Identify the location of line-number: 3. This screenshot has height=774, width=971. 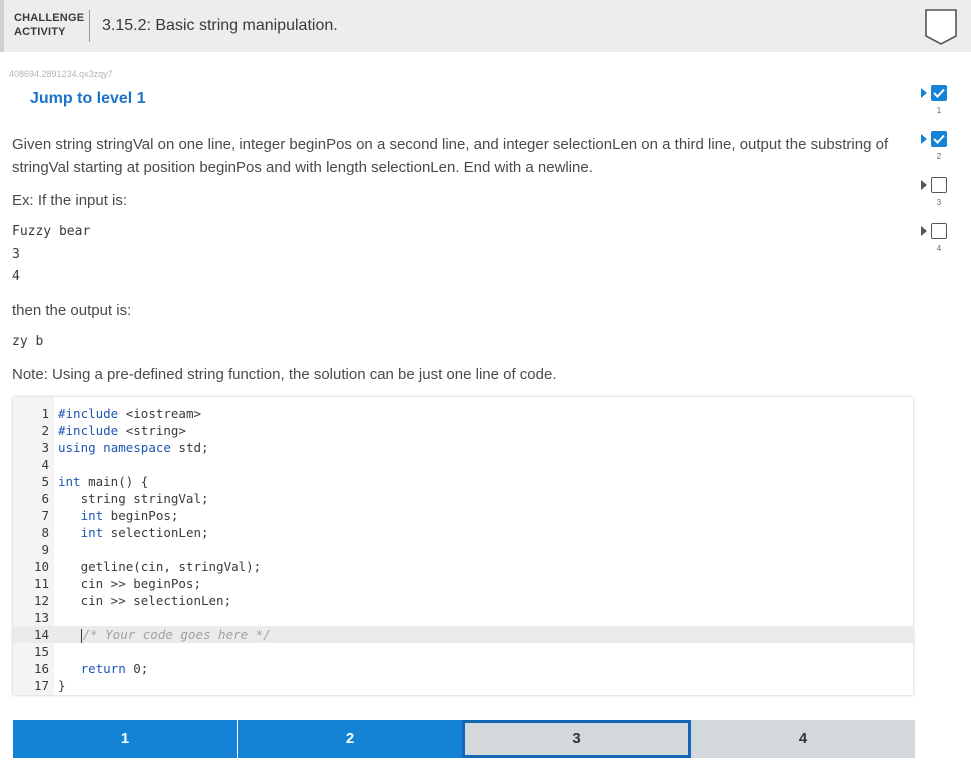
(45, 447).